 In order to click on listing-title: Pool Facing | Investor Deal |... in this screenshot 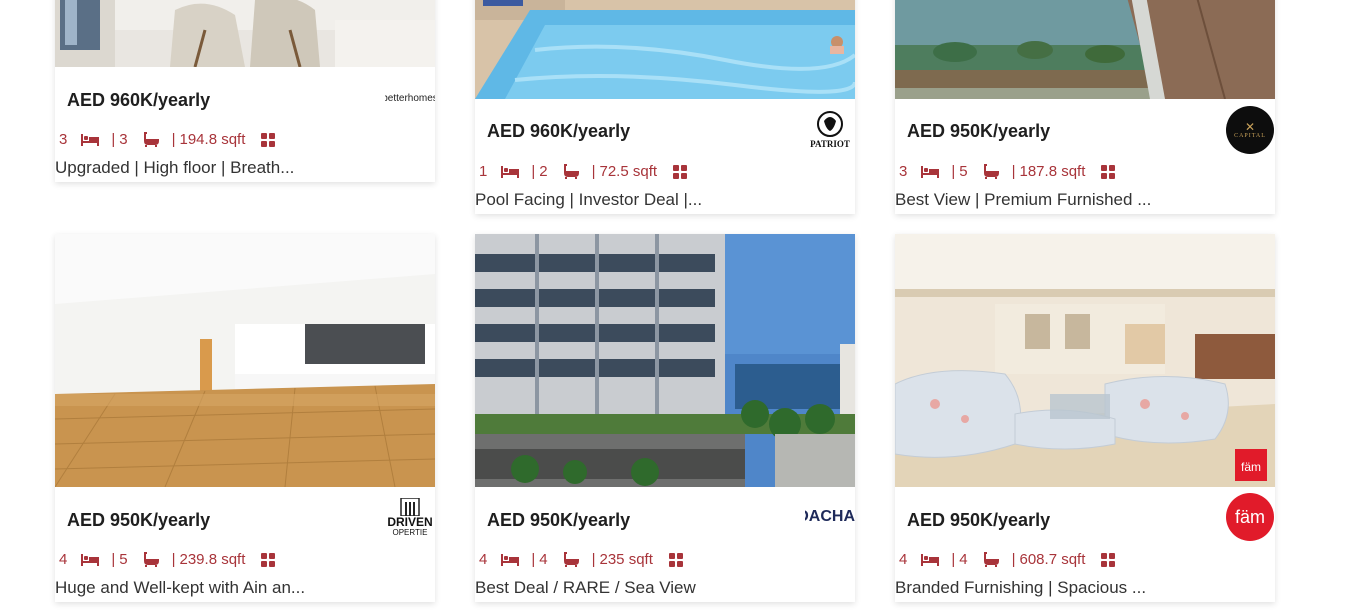, I will do `click(588, 200)`.